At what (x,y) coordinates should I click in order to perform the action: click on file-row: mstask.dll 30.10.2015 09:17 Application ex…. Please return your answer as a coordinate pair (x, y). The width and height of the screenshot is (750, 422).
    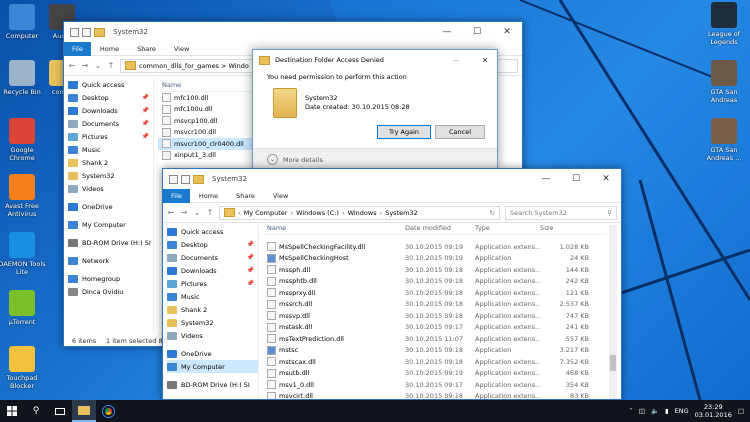
    Looking at the image, I should click on (435, 328).